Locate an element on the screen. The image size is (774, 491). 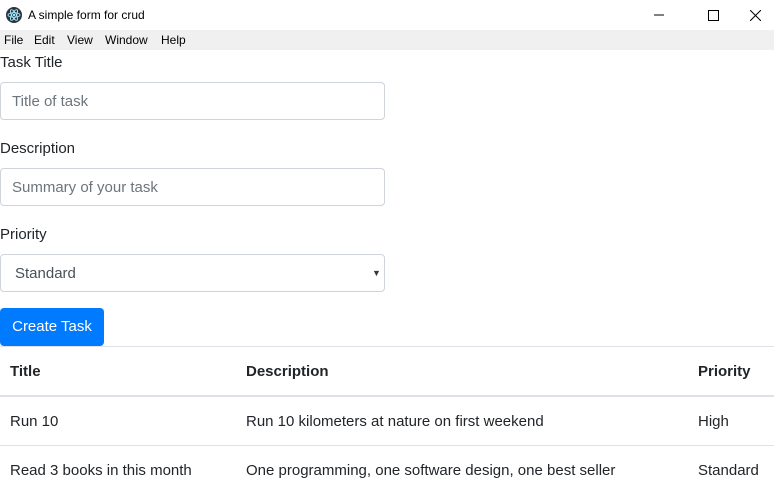
create-task-button: Create Task is located at coordinates (52, 327).